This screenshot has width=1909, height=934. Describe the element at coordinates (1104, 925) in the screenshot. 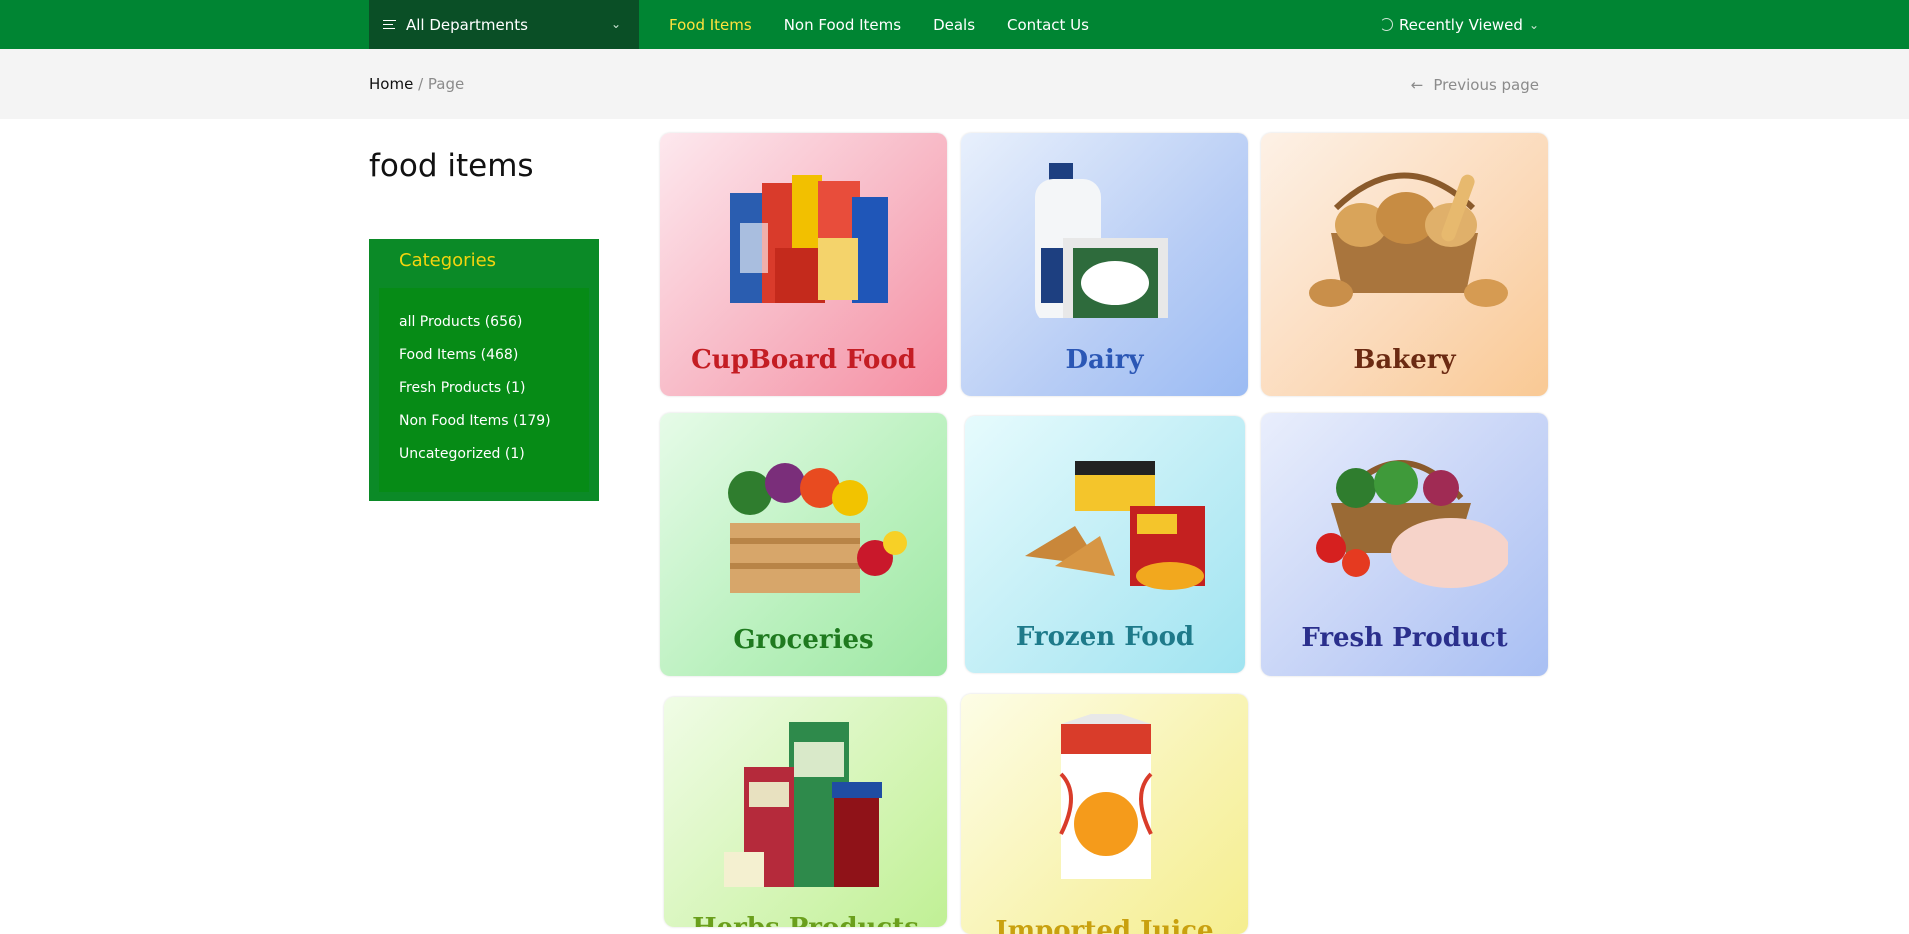

I see `card-label: Imported Juice` at that location.